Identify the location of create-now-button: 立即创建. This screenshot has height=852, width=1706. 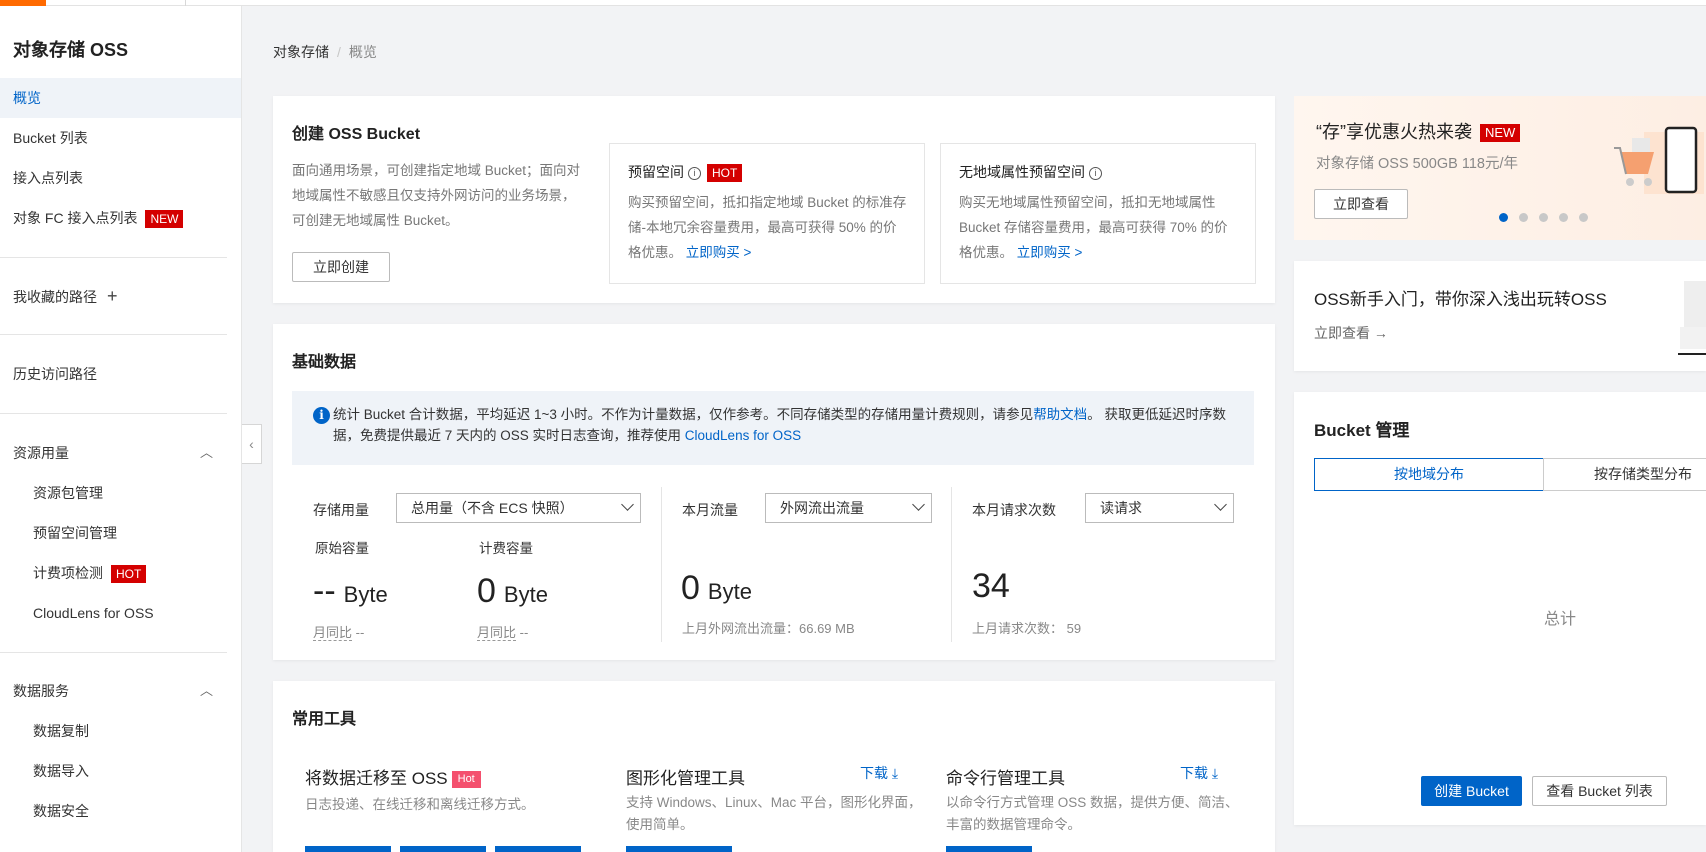
(341, 267).